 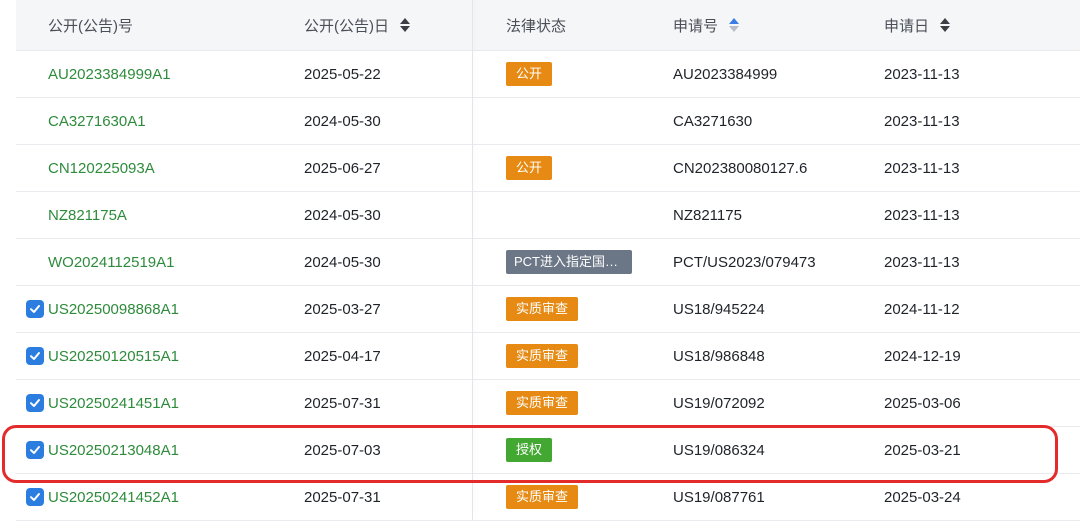 What do you see at coordinates (740, 168) in the screenshot?
I see `app-no: CN202380080127.6` at bounding box center [740, 168].